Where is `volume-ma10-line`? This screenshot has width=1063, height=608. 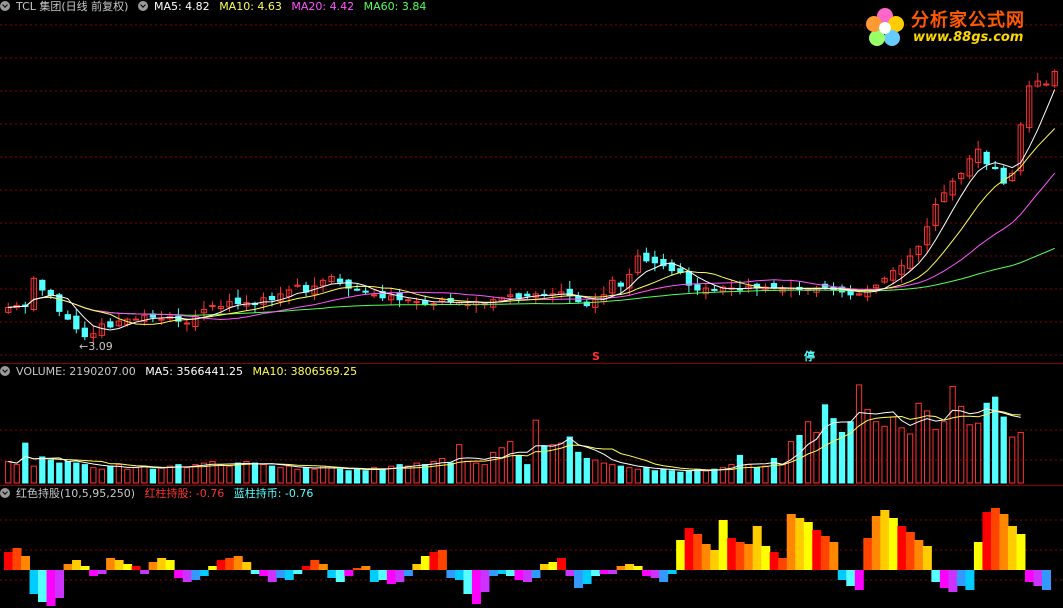 volume-ma10-line is located at coordinates (514, 440).